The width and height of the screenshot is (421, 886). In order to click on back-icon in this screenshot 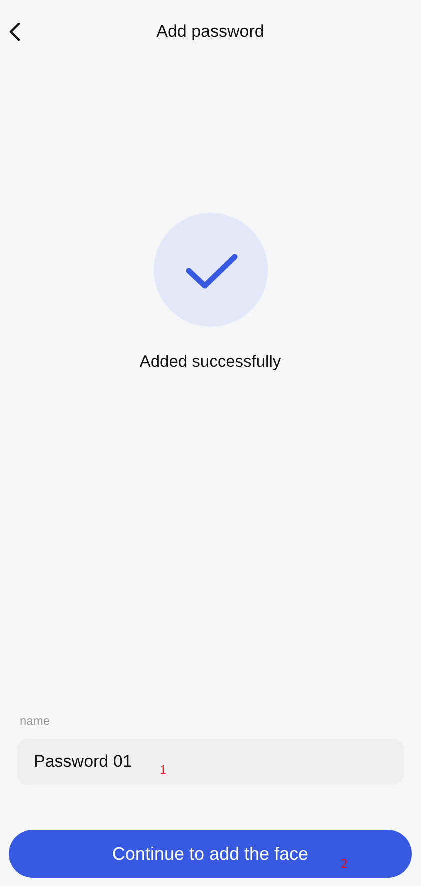, I will do `click(15, 32)`.